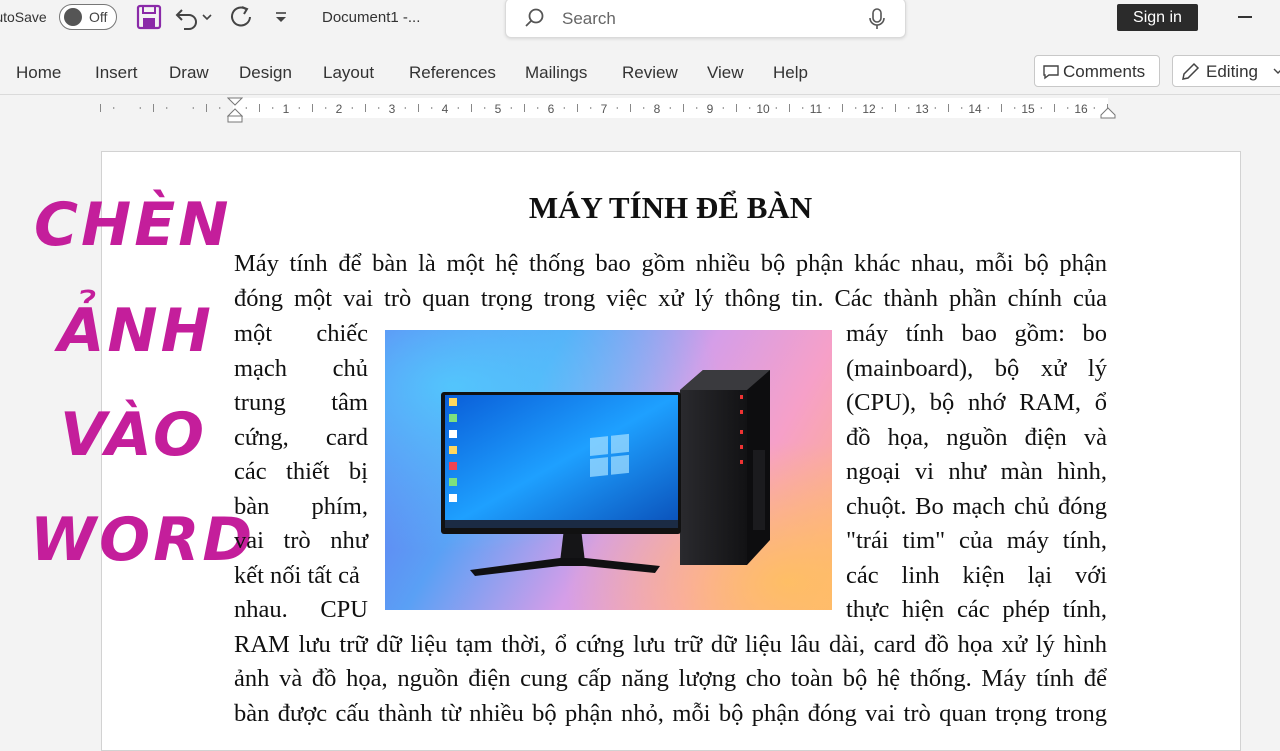  I want to click on ruler-number: 5, so click(498, 109).